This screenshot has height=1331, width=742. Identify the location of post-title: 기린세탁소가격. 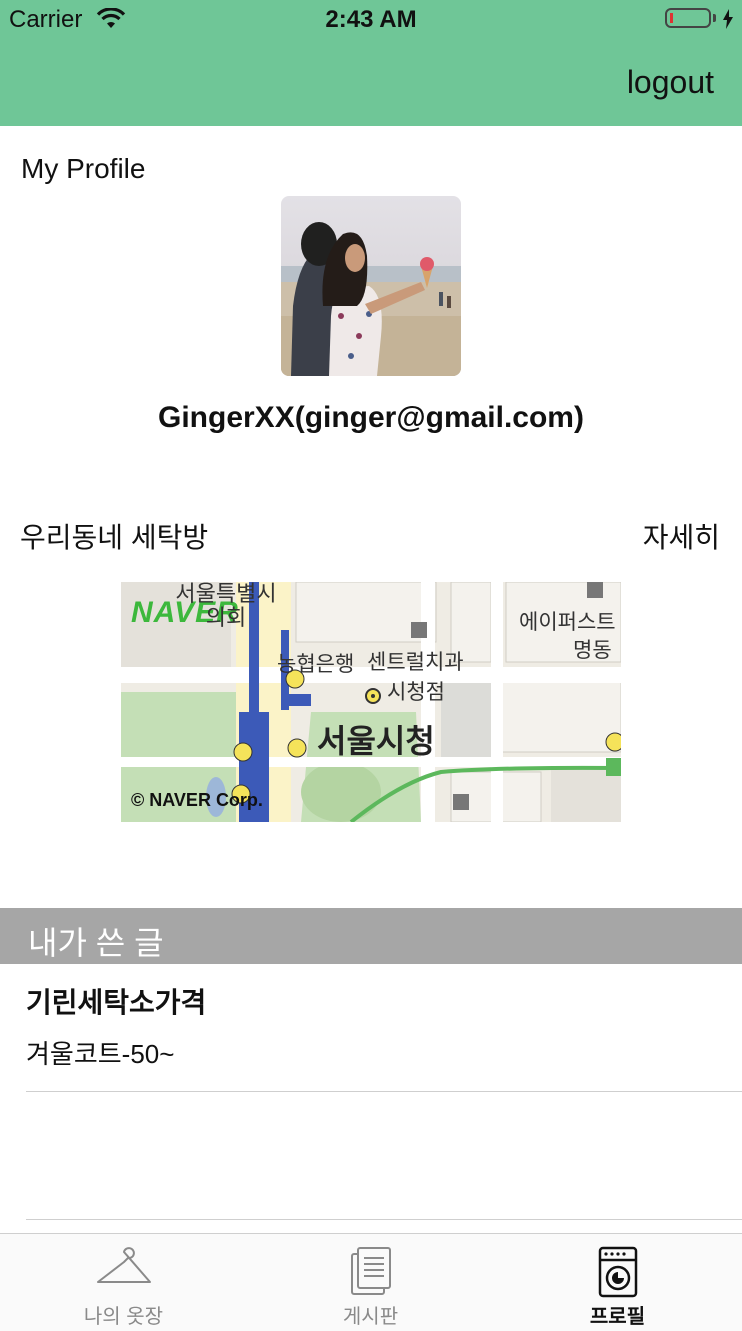
(116, 1002).